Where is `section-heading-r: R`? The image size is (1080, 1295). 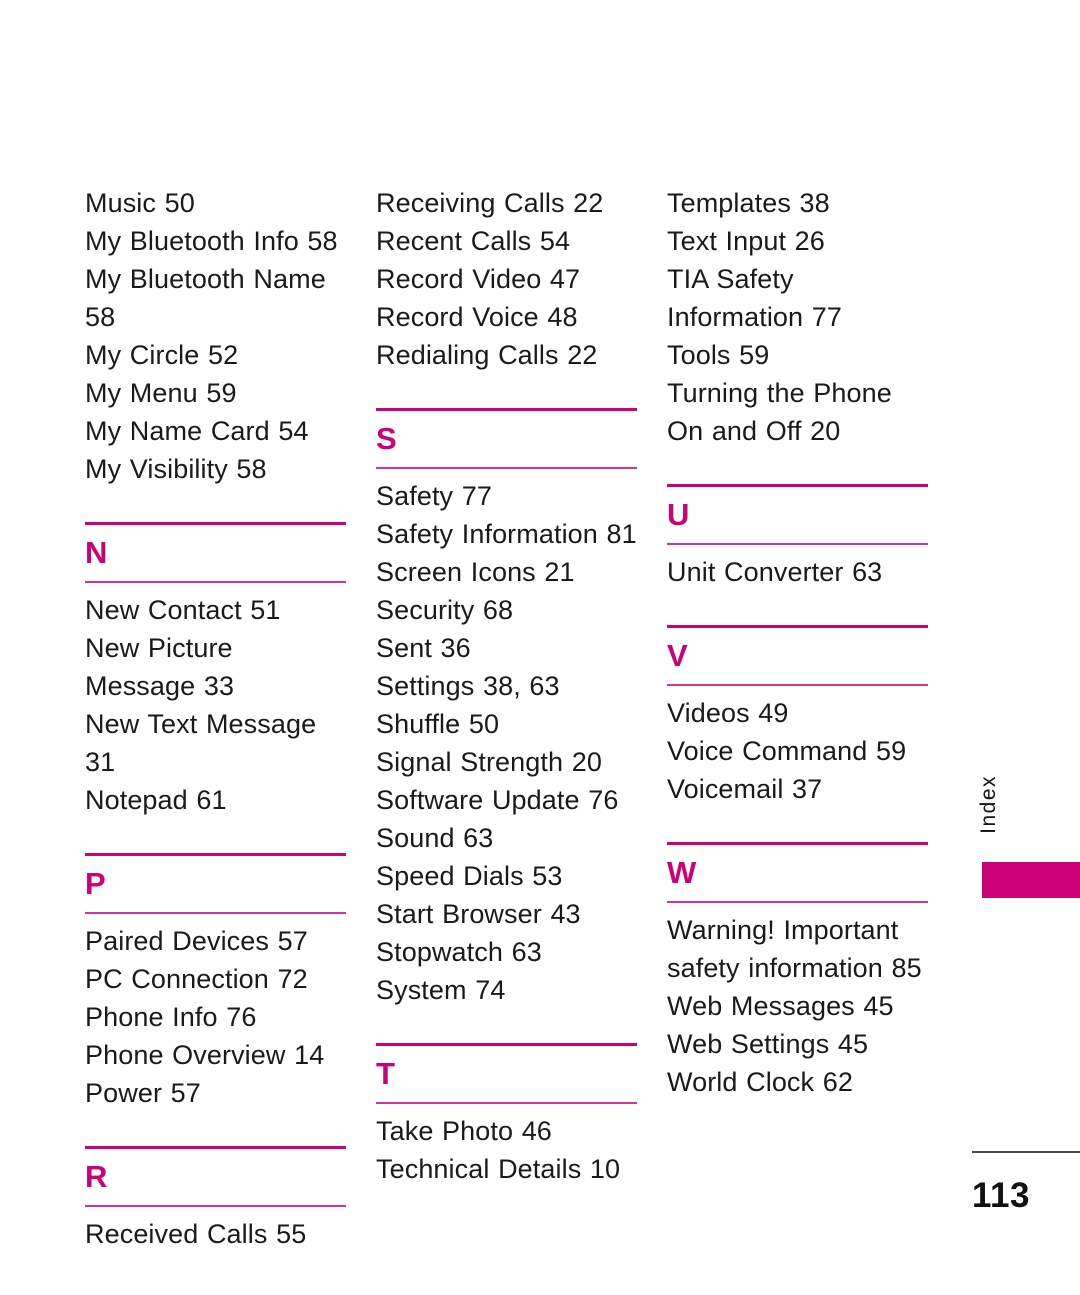
section-heading-r: R is located at coordinates (215, 1176).